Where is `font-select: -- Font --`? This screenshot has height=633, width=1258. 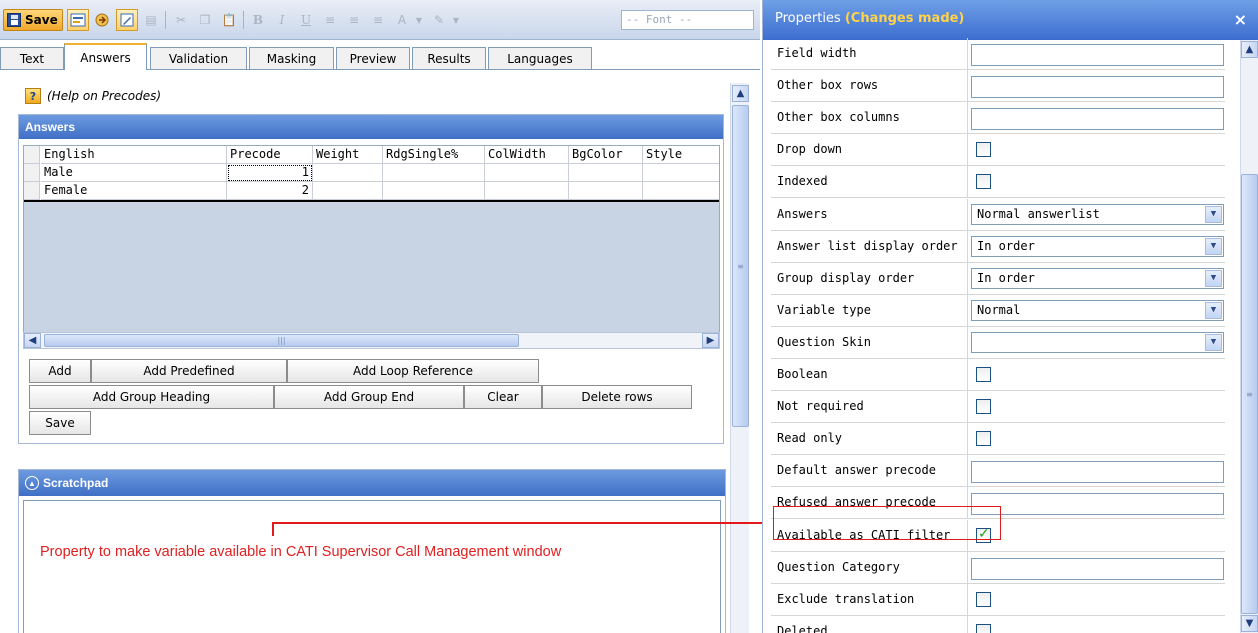
font-select: -- Font -- is located at coordinates (687, 20).